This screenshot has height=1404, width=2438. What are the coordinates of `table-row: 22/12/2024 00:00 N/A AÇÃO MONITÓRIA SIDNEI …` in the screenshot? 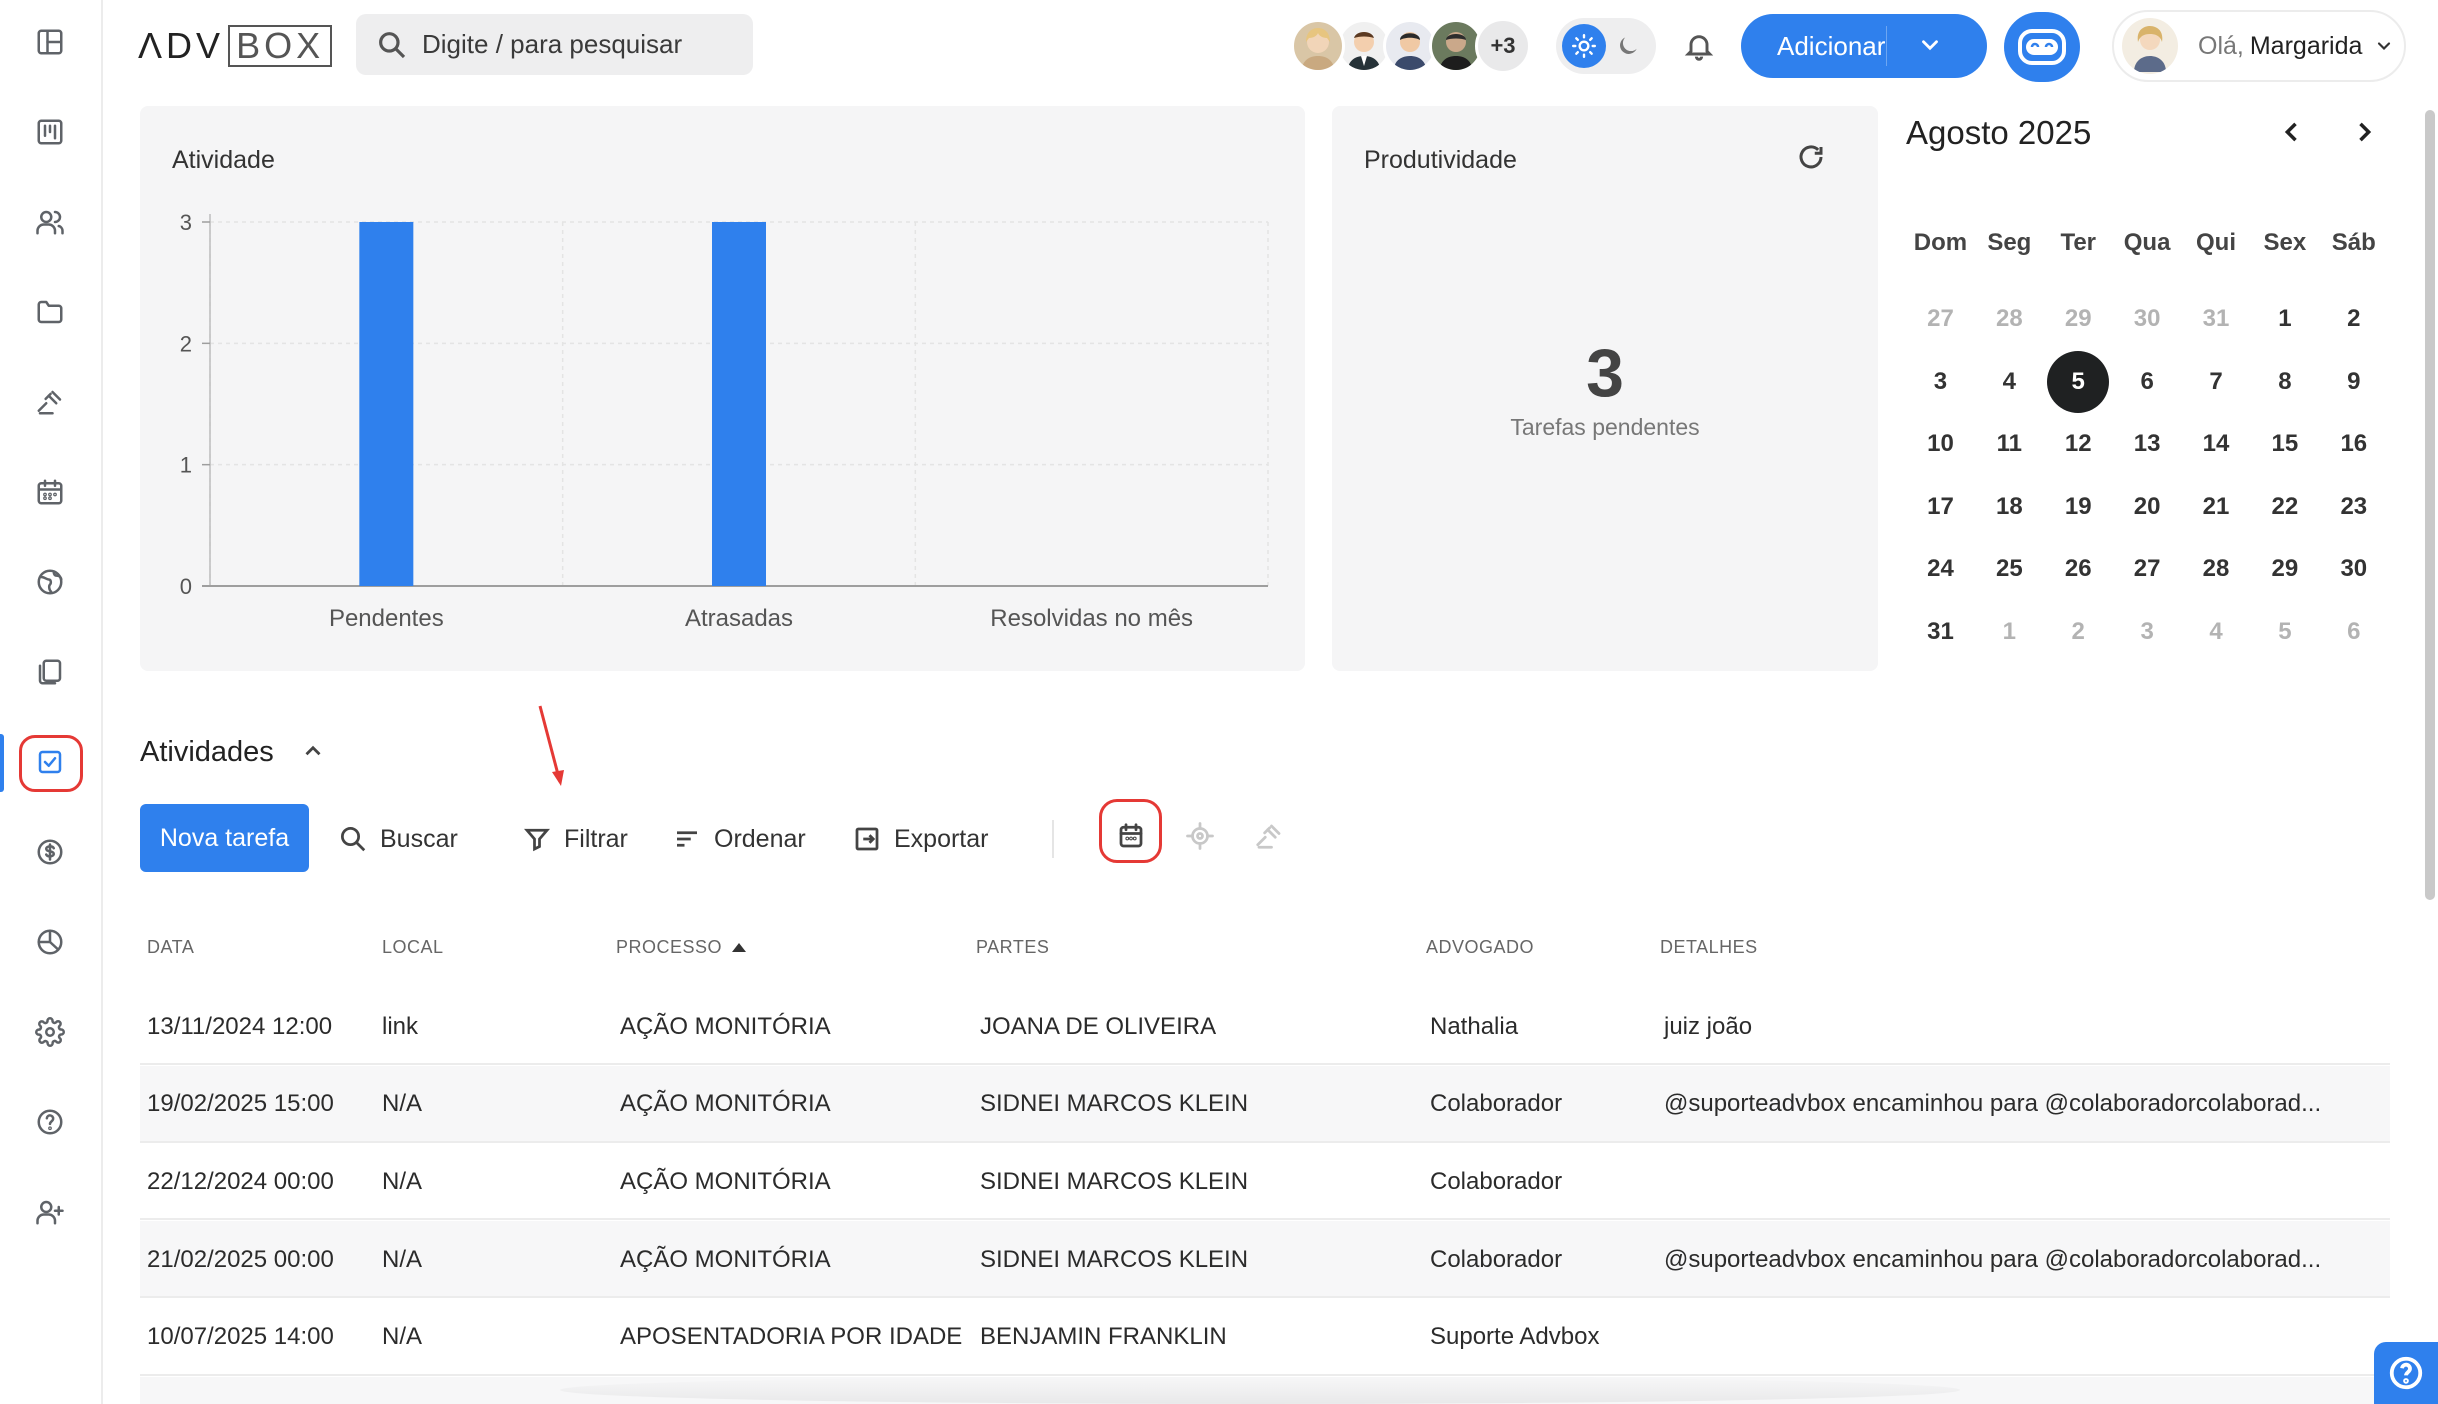 It's located at (1265, 1182).